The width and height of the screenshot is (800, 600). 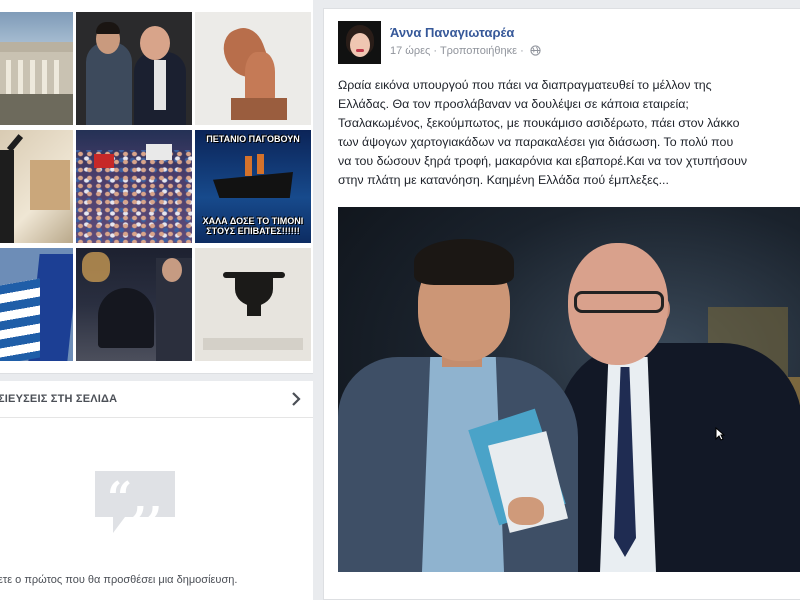 What do you see at coordinates (156, 399) in the screenshot?
I see `visitor-posts-header: ΣΙΕΥΣΕΙΣ ΣΤΗ ΣΕΛΙΔΑ` at bounding box center [156, 399].